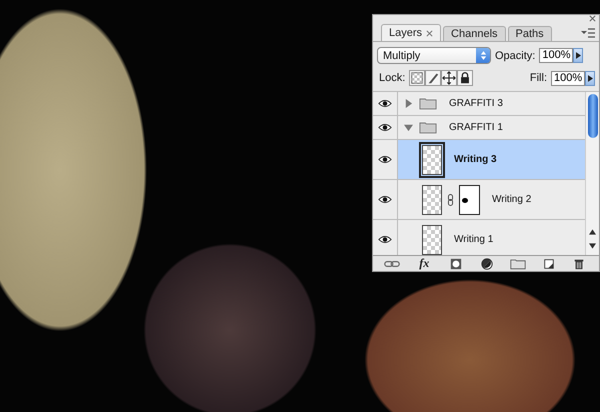 The image size is (600, 412). Describe the element at coordinates (476, 127) in the screenshot. I see `layer-name: GRAFFITI 1` at that location.